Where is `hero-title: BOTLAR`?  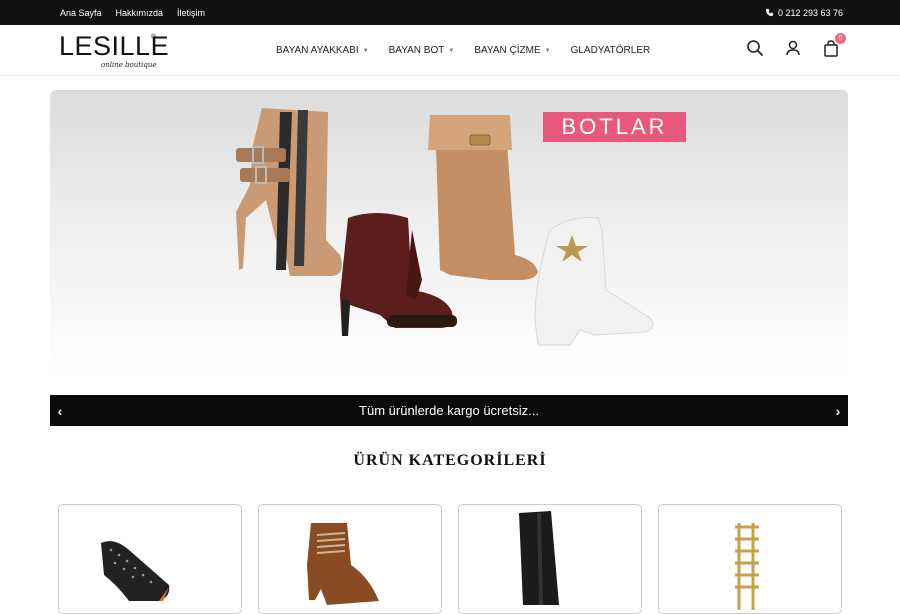 hero-title: BOTLAR is located at coordinates (614, 127).